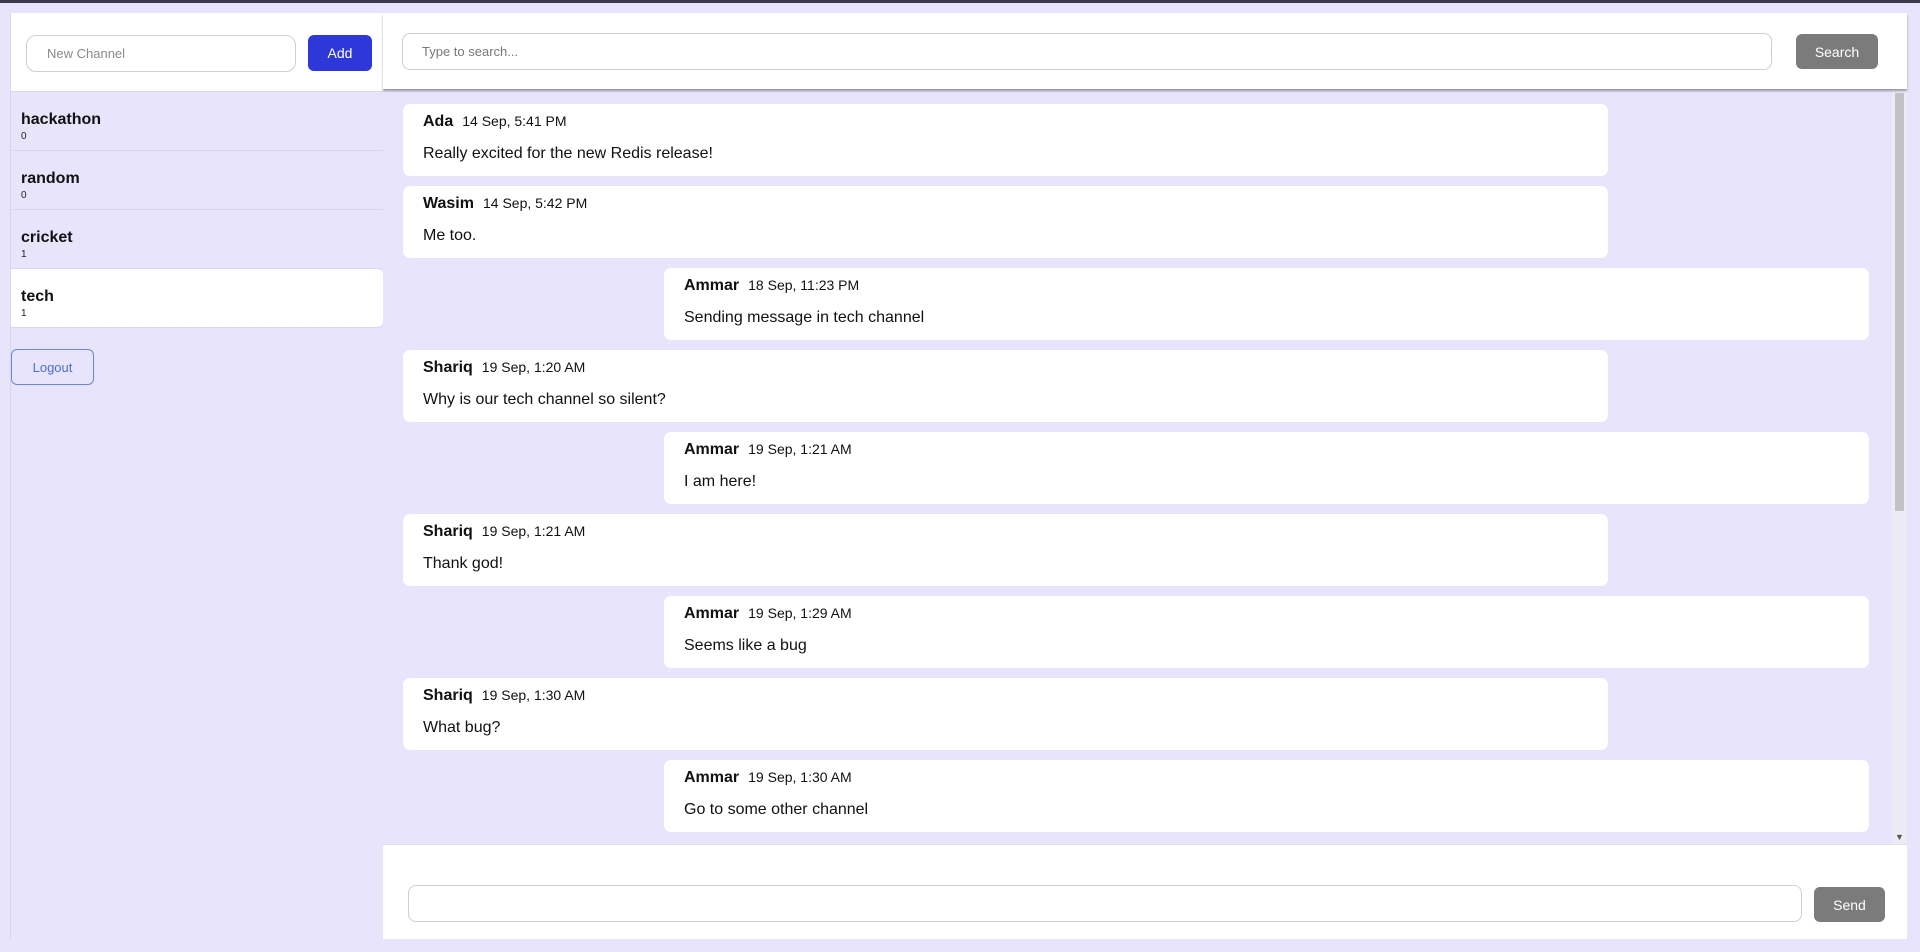 The image size is (1920, 952). I want to click on logout-button: Logout, so click(52, 367).